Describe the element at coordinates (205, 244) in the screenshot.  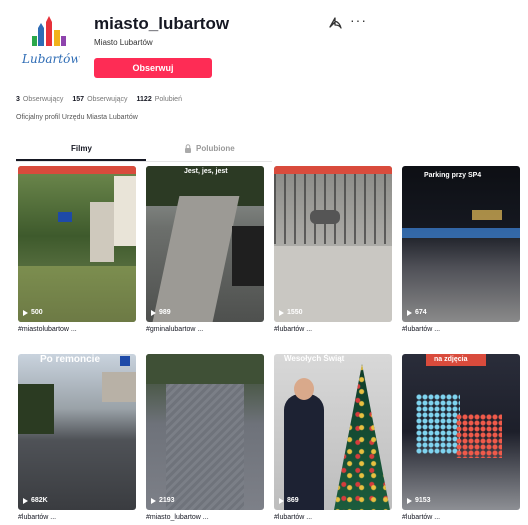
I see `video-thumbnail: Jest, jes, jest 989` at that location.